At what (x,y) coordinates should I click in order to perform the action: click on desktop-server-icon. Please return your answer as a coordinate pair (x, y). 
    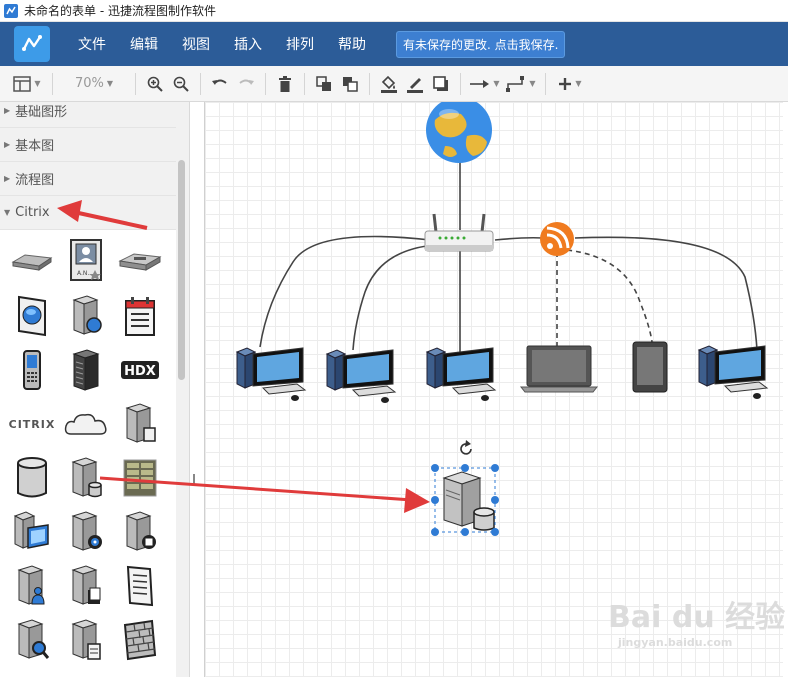
    Looking at the image, I should click on (32, 532).